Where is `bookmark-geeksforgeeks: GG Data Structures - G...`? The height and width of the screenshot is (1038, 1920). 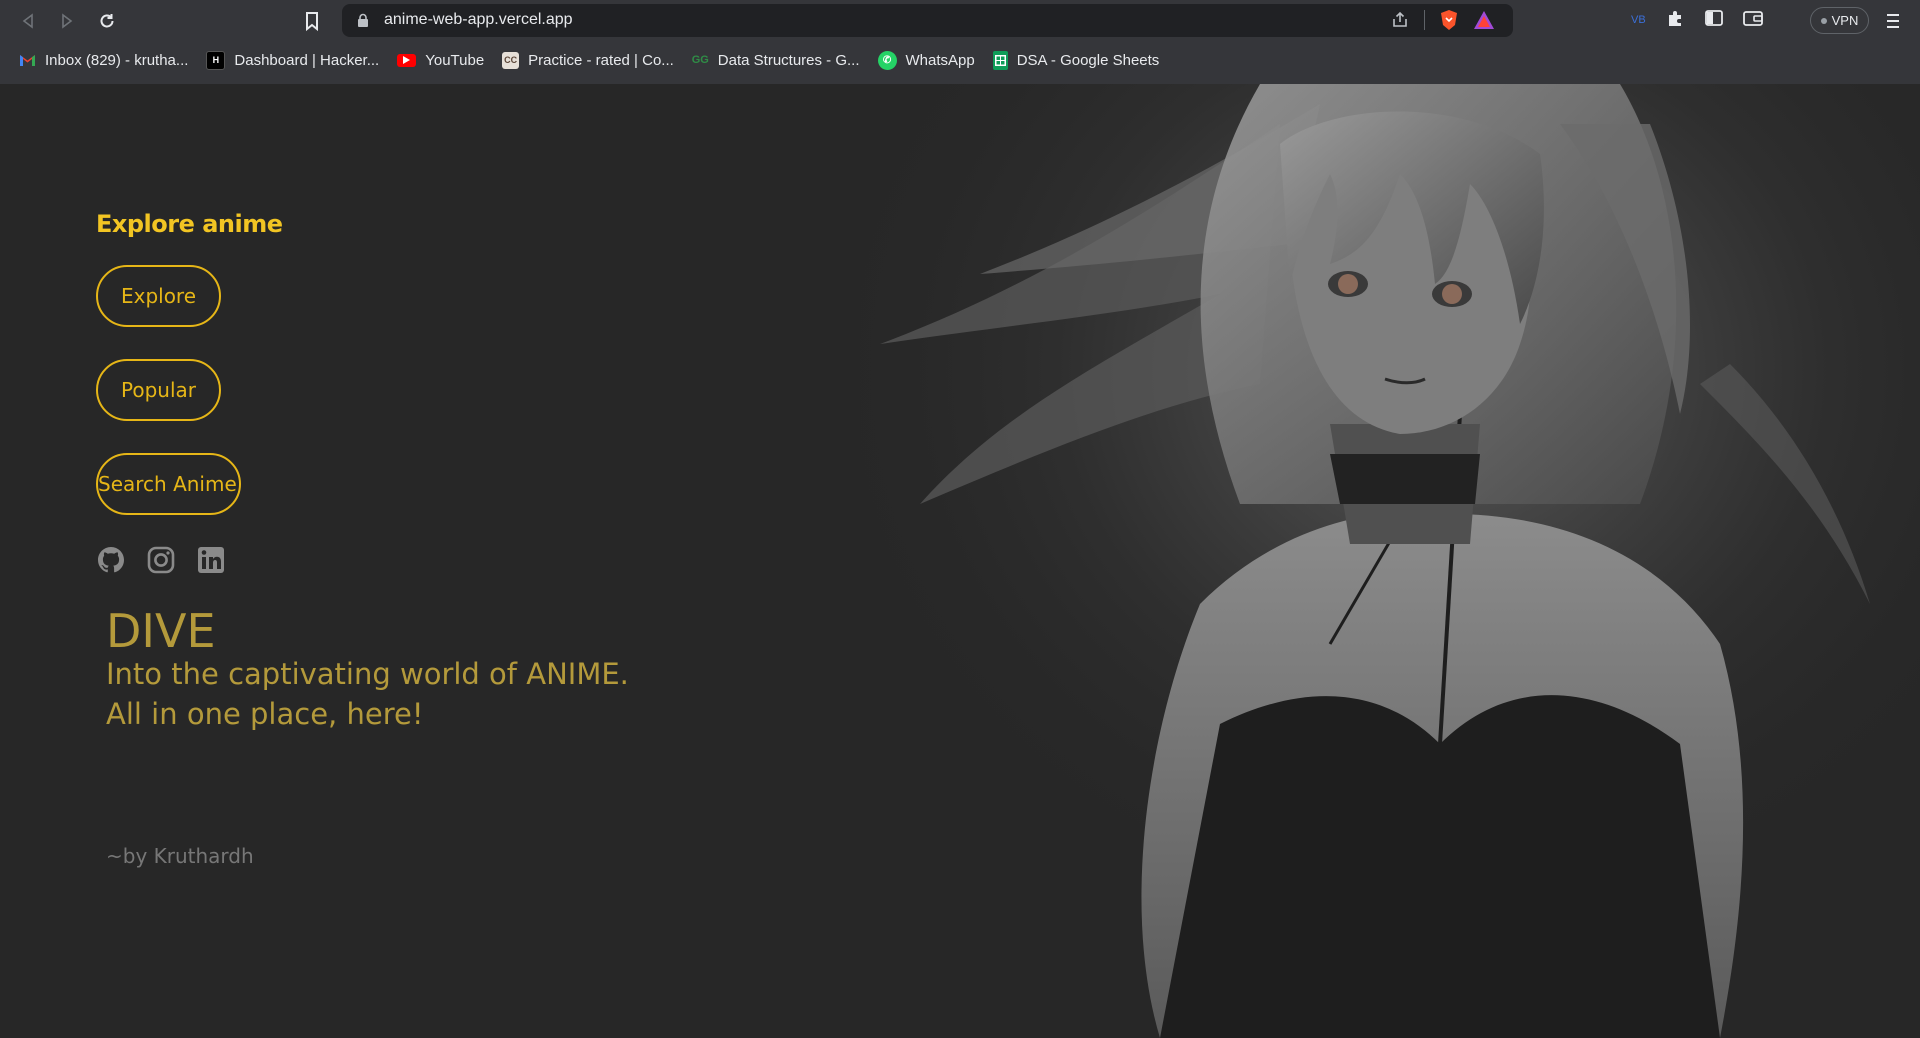
bookmark-geeksforgeeks: GG Data Structures - G... is located at coordinates (776, 60).